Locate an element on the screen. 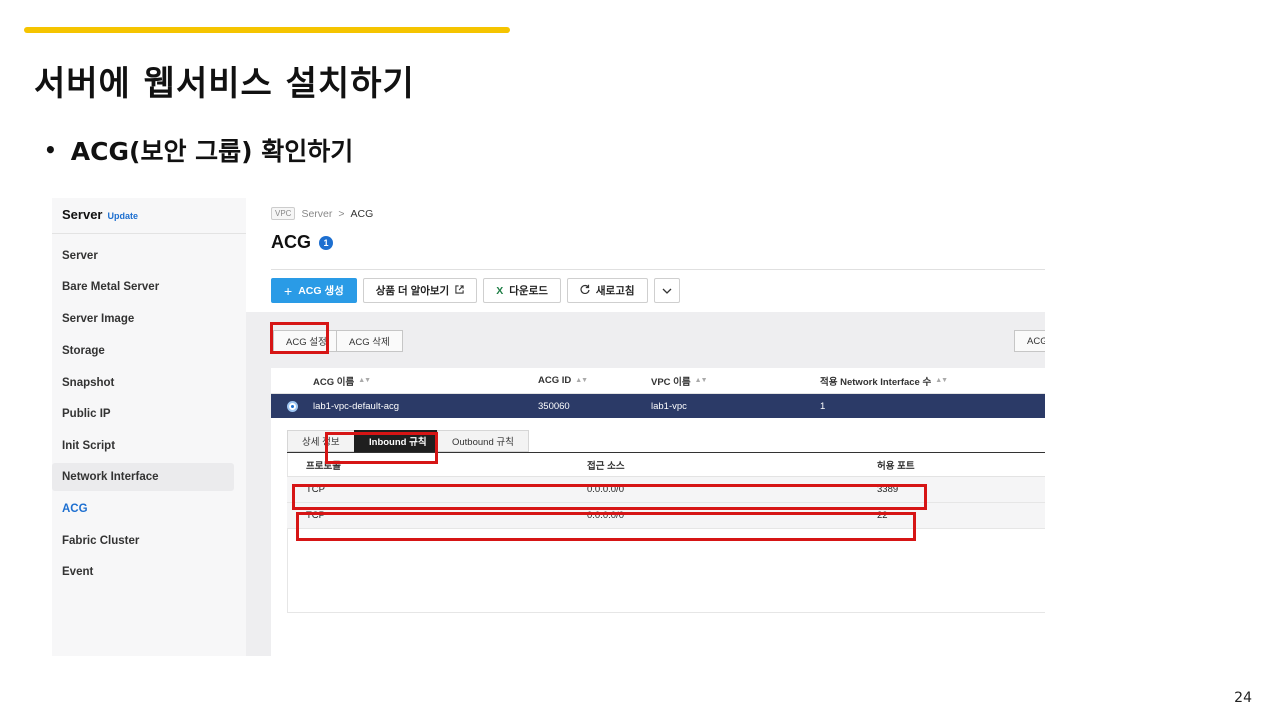  external-link-icon is located at coordinates (459, 290).